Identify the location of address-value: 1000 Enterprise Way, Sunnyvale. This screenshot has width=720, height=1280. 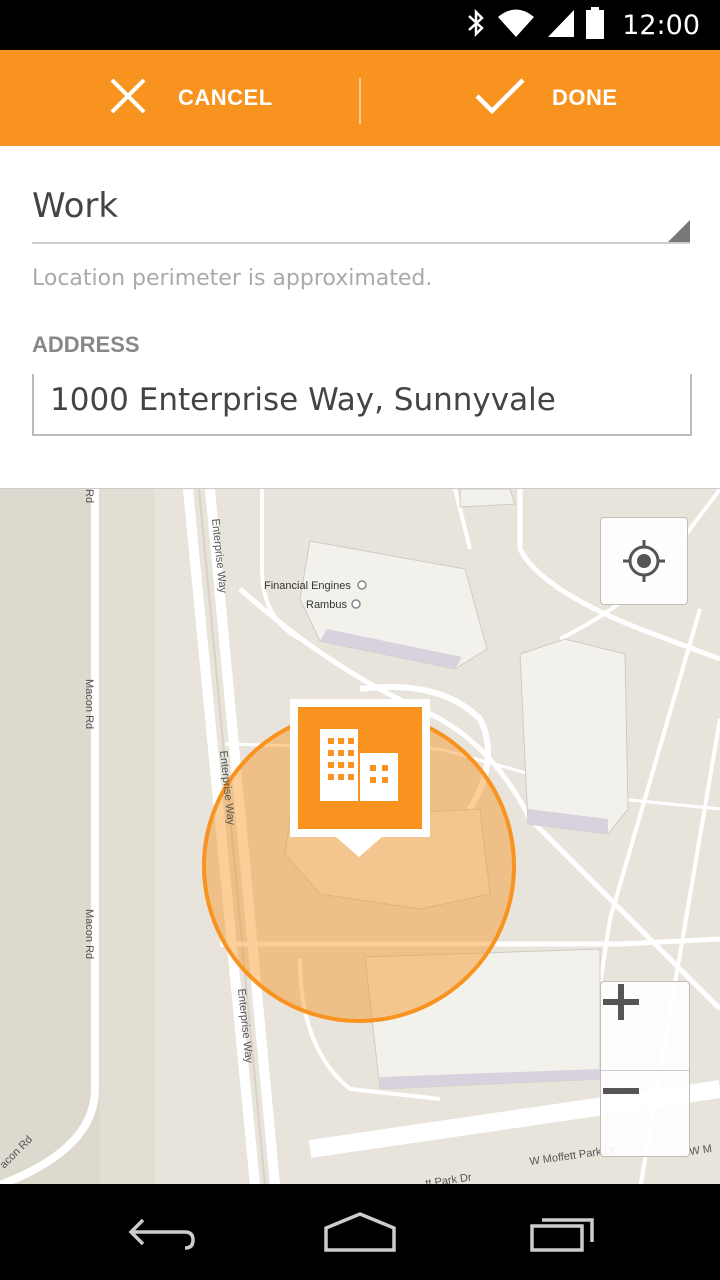
(303, 400).